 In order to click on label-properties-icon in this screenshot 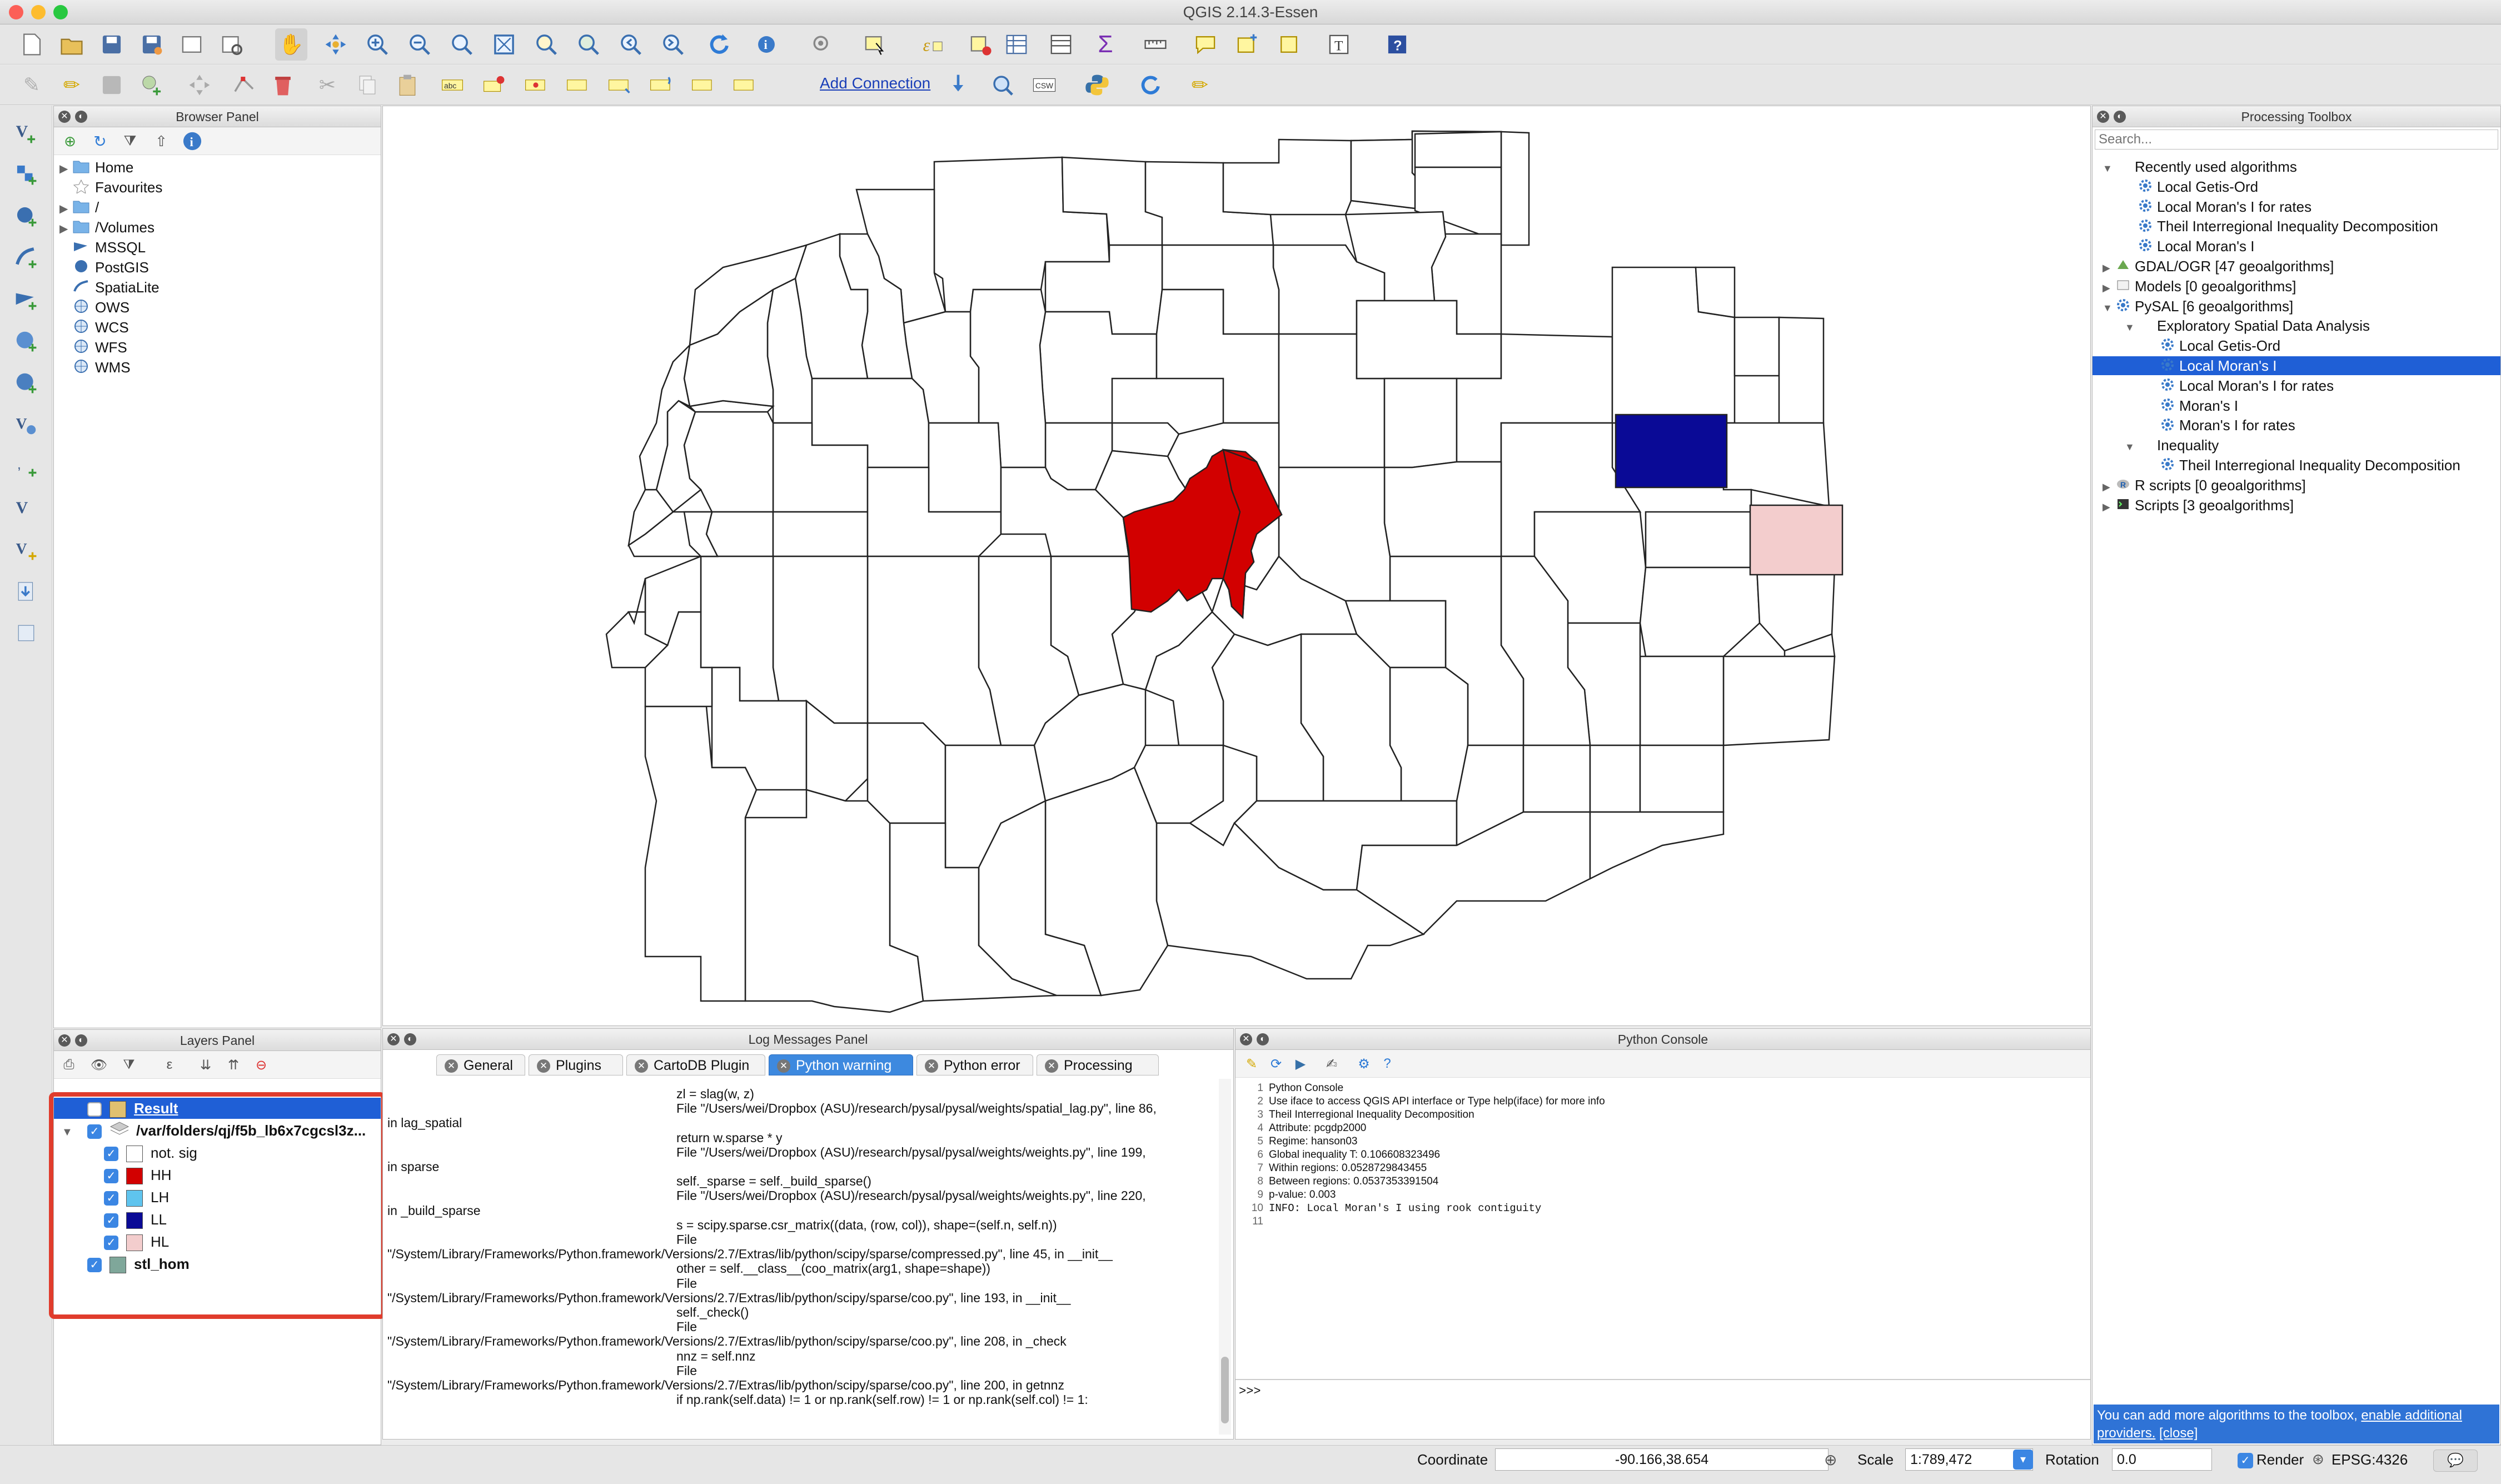, I will do `click(744, 85)`.